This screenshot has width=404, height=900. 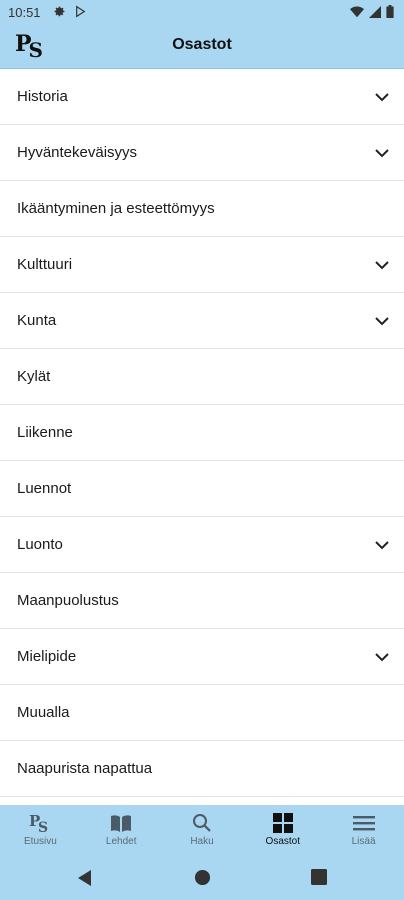 I want to click on section-label: Muualla, so click(x=43, y=712).